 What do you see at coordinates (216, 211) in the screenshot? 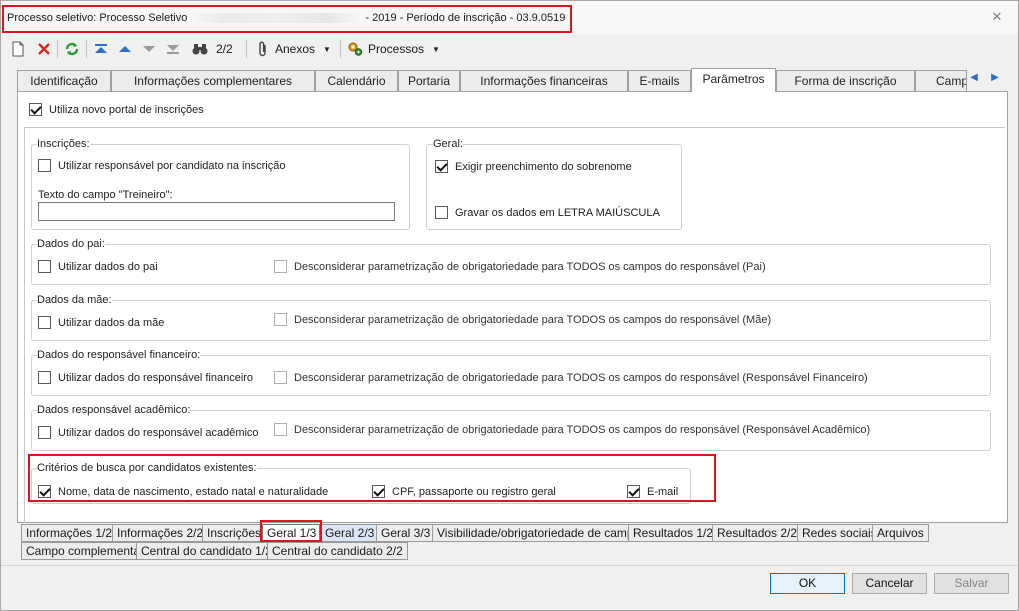
I see `treineiro-input` at bounding box center [216, 211].